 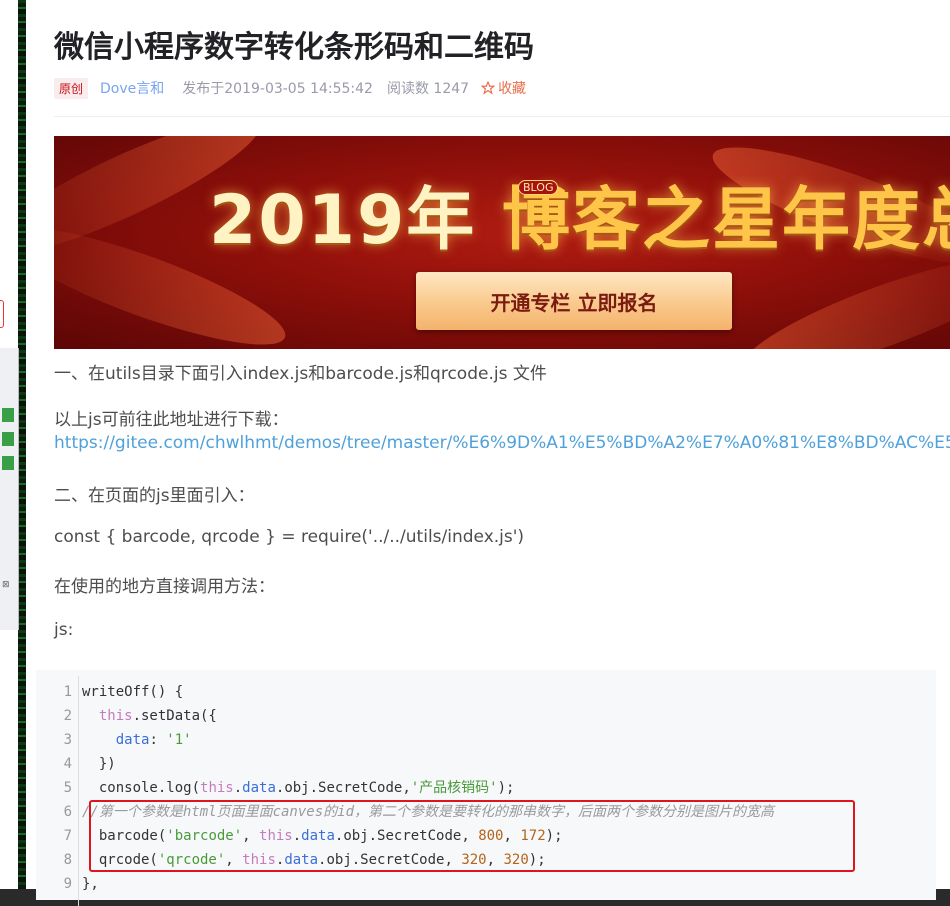 I want to click on download-text: 以上js可前往此地址进行下载：, so click(x=171, y=420).